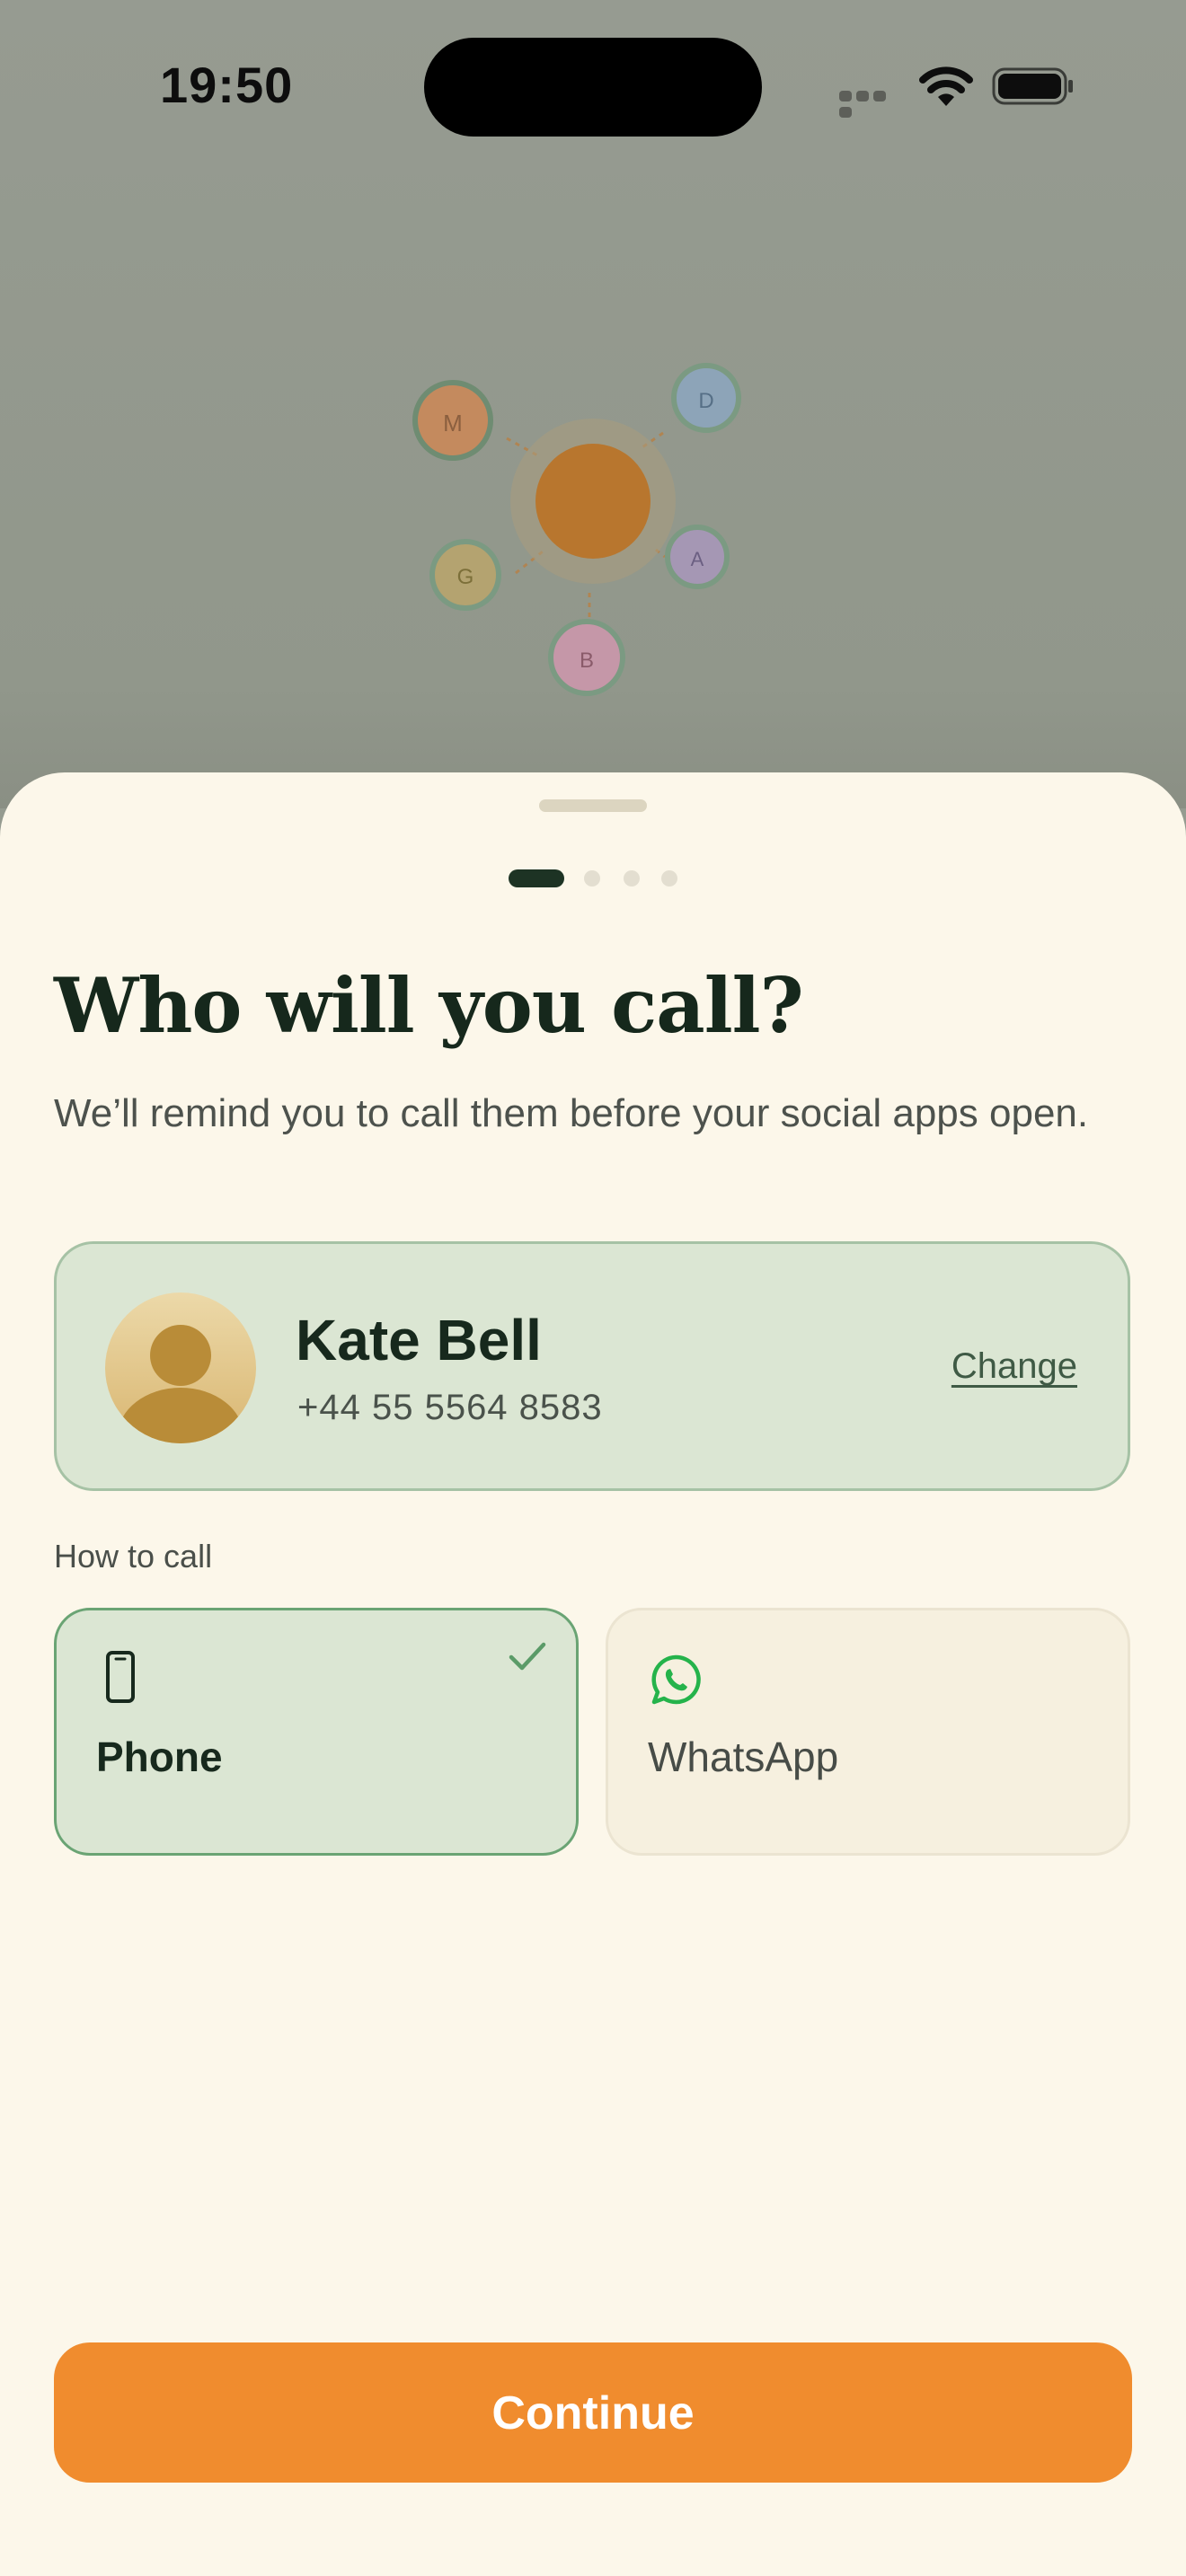 Image resolution: width=1186 pixels, height=2576 pixels. What do you see at coordinates (593, 805) in the screenshot?
I see `sheet-grabber` at bounding box center [593, 805].